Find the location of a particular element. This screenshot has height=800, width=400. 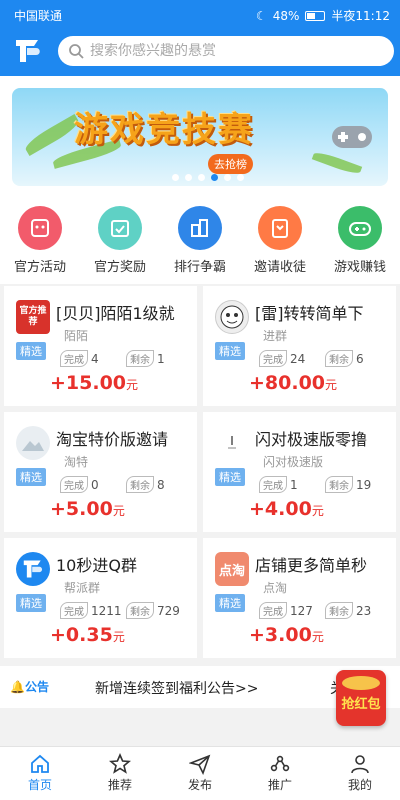

left-count: 8 is located at coordinates (161, 484).